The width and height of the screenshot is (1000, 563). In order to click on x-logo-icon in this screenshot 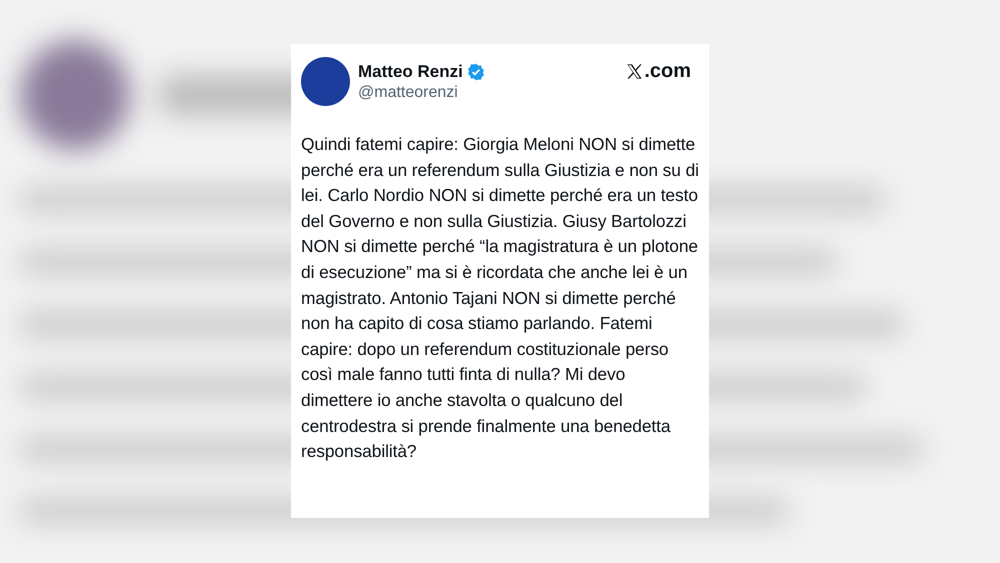, I will do `click(635, 71)`.